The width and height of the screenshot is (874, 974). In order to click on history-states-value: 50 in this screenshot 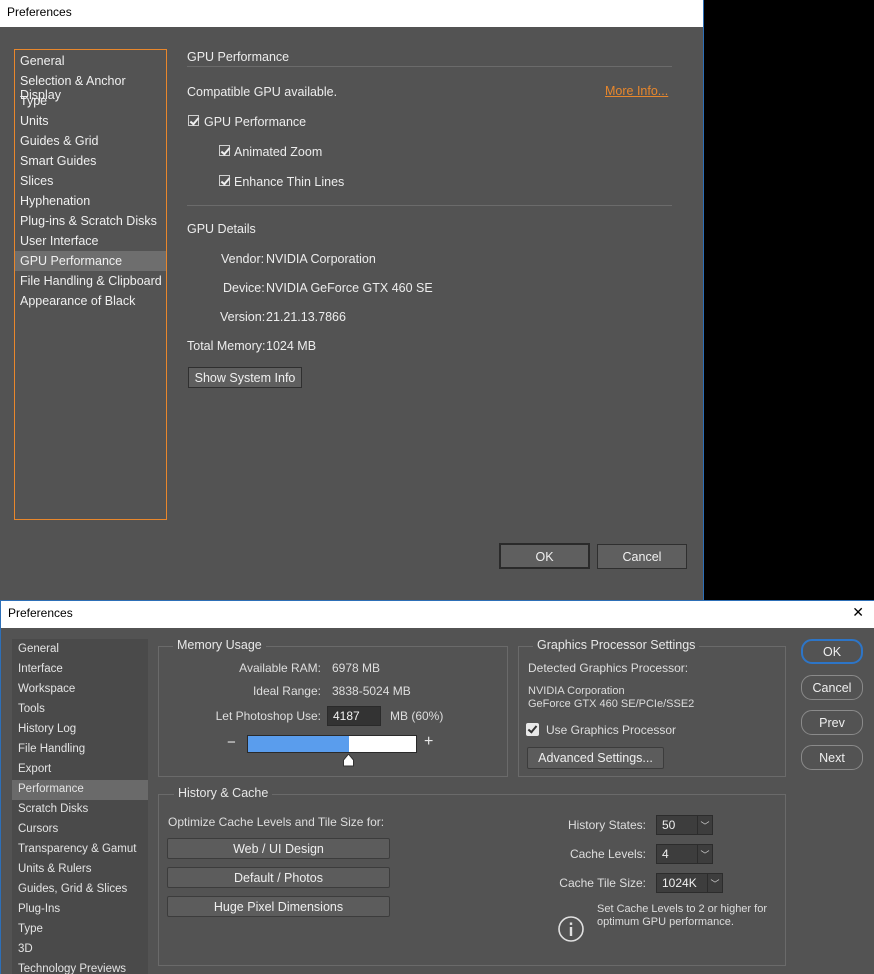, I will do `click(669, 825)`.